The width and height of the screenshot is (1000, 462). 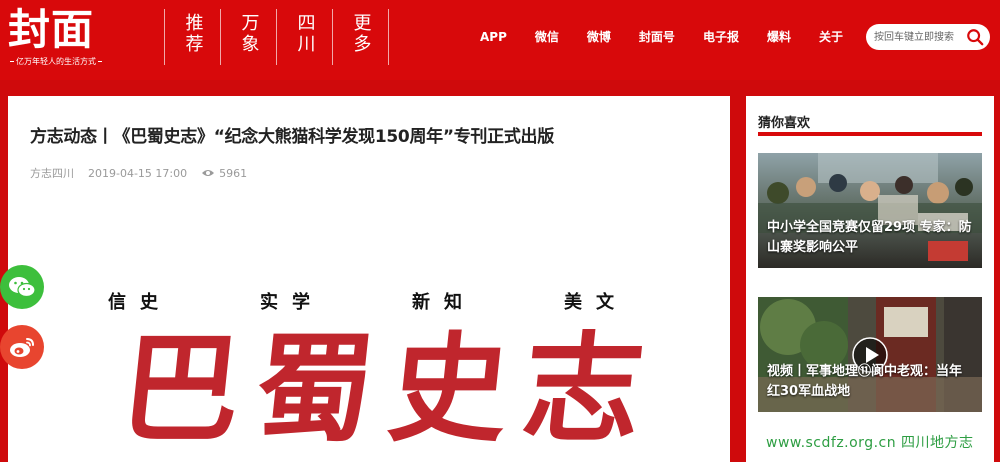 I want to click on article-title: 方志动态丨《巴蜀史志》“纪念大熊猫科学发现150周年”专刊正式出版, so click(x=292, y=137).